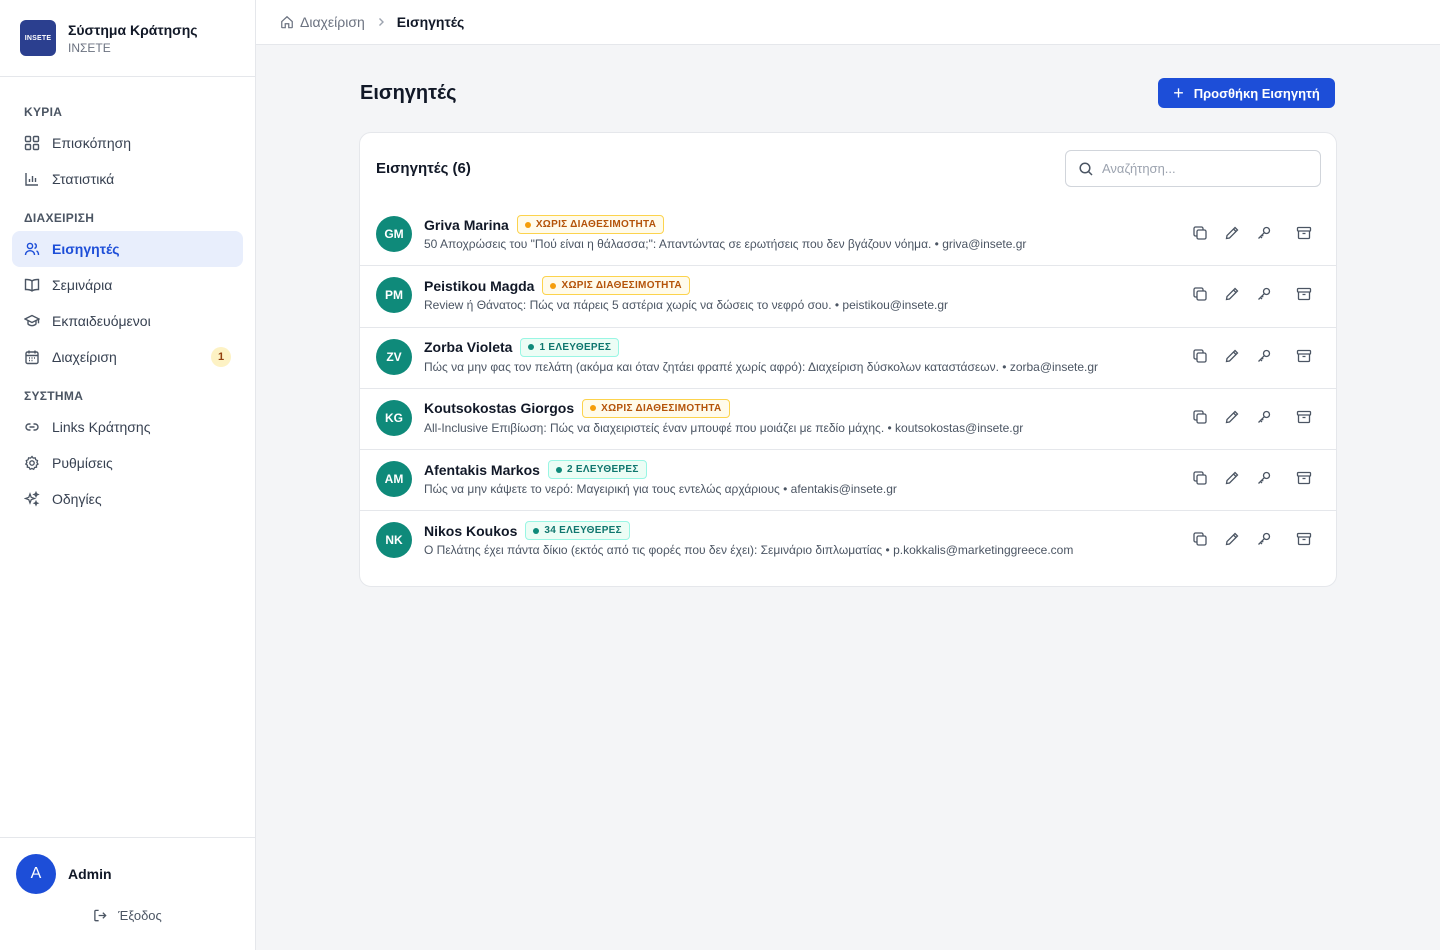  Describe the element at coordinates (90, 874) in the screenshot. I see `user-name: Admin` at that location.